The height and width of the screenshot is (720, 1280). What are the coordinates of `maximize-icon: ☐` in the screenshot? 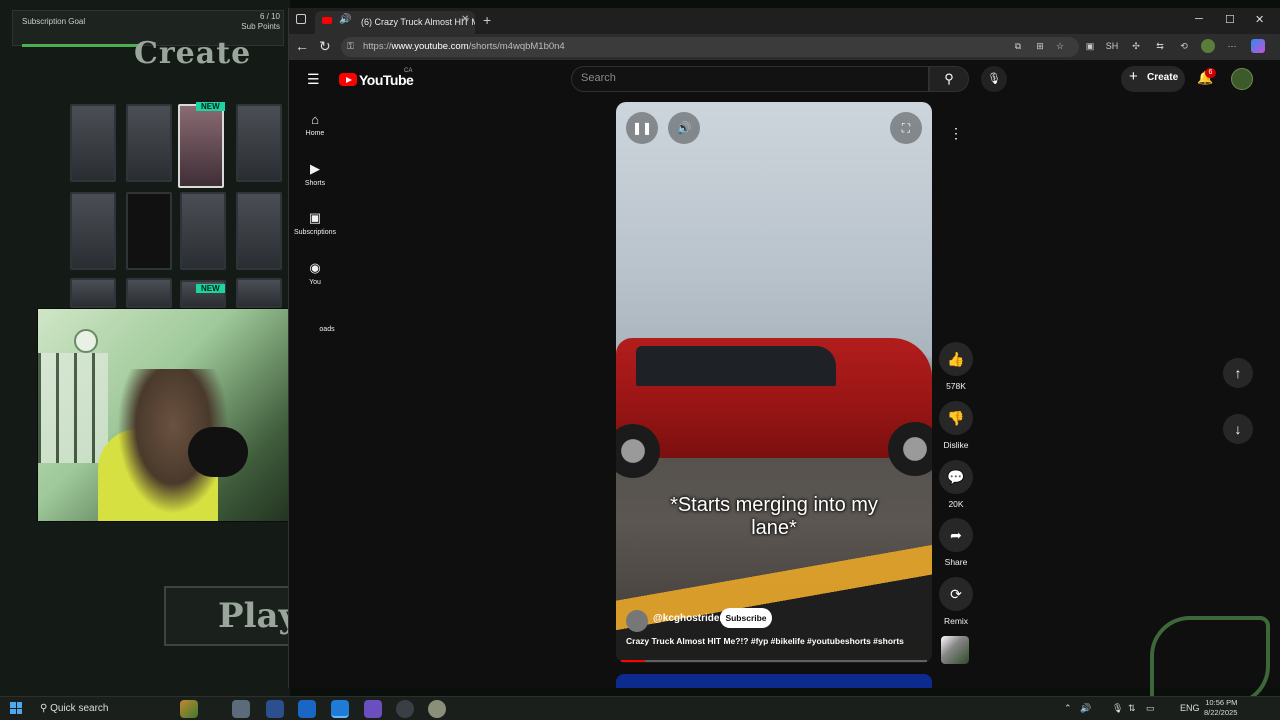 It's located at (1230, 19).